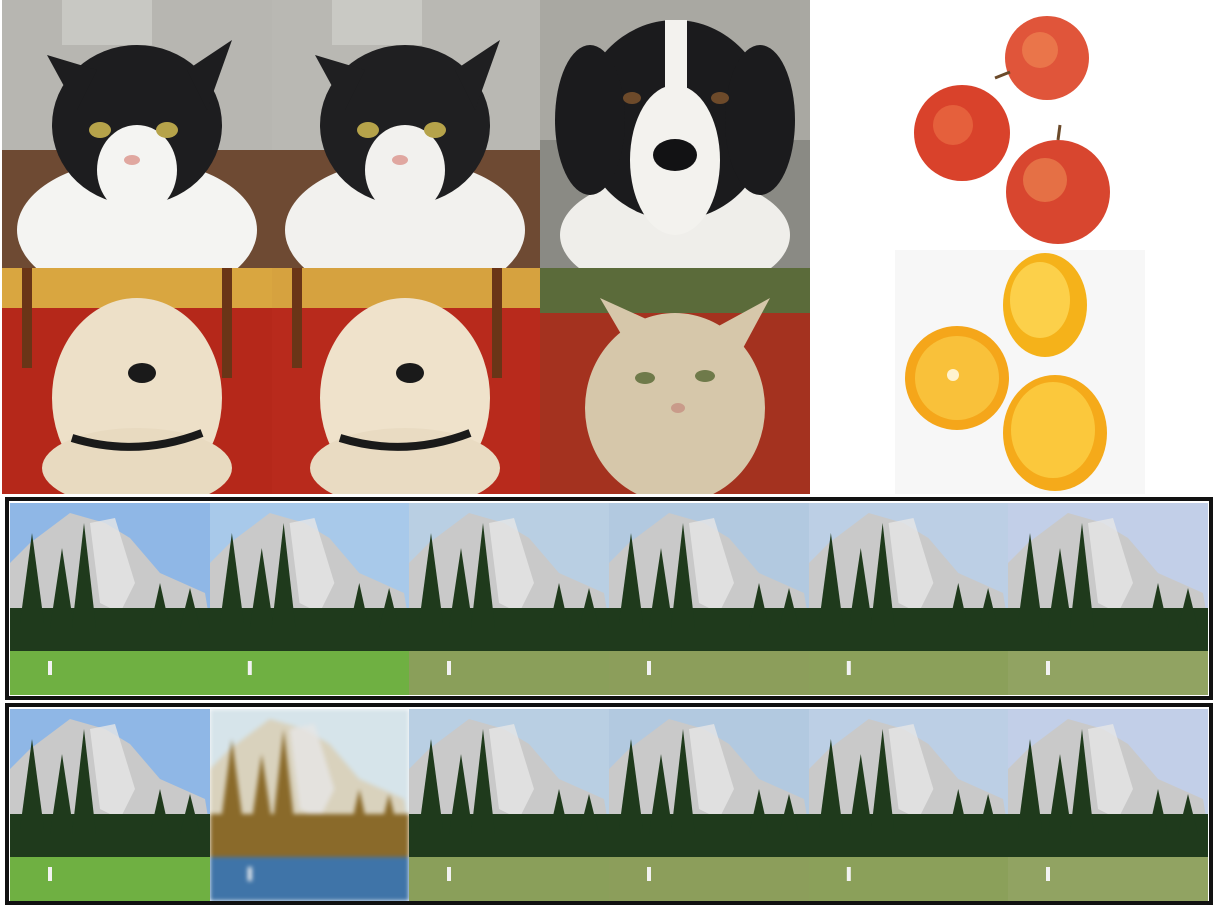 This screenshot has height=919, width=1222. I want to click on apples-photo, so click(1020, 125).